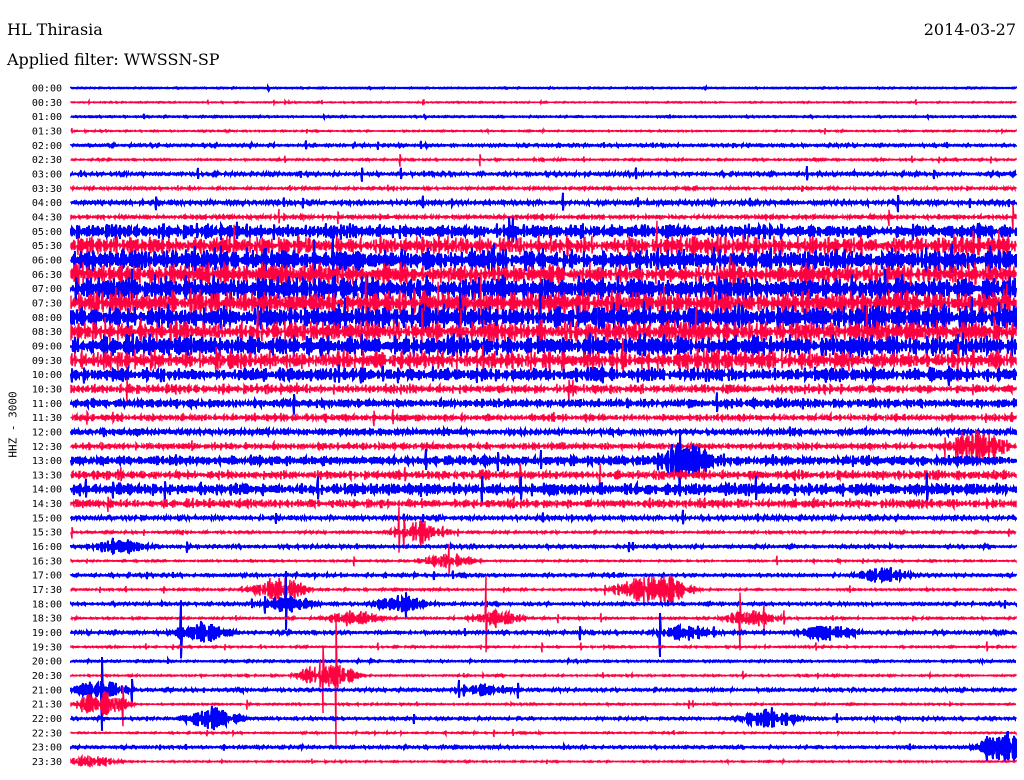  Describe the element at coordinates (47, 676) in the screenshot. I see `time-tick-label: 20:30` at that location.